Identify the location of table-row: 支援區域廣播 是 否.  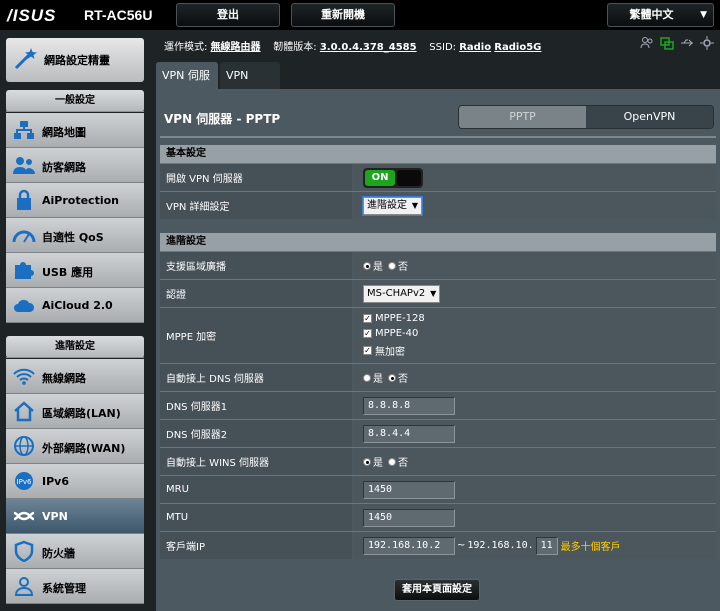
(438, 265).